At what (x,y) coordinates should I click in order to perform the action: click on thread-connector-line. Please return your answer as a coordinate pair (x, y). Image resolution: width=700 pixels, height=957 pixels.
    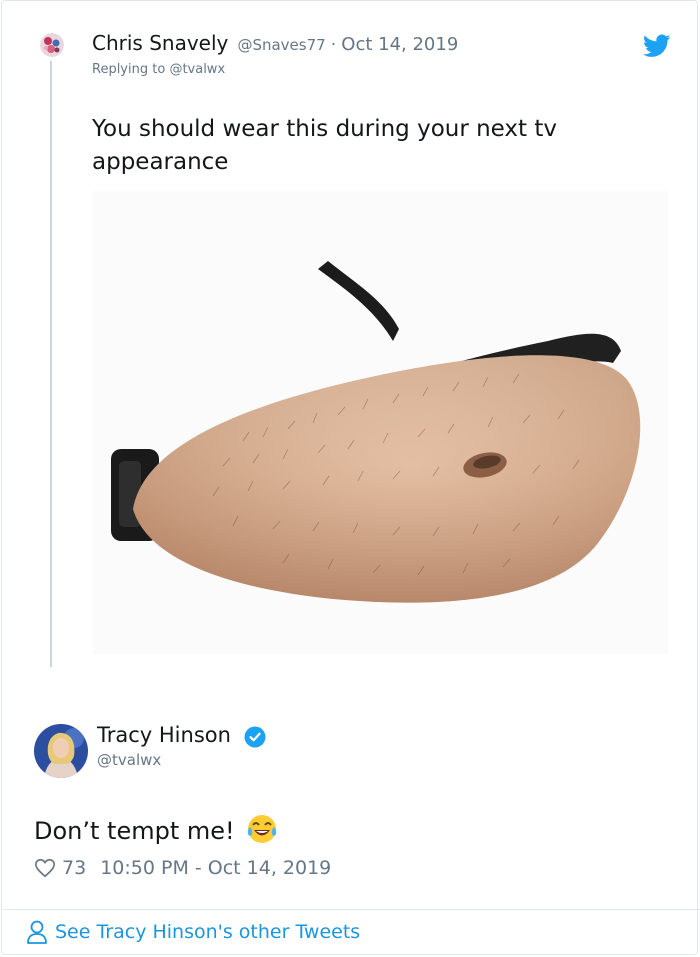
    Looking at the image, I should click on (51, 364).